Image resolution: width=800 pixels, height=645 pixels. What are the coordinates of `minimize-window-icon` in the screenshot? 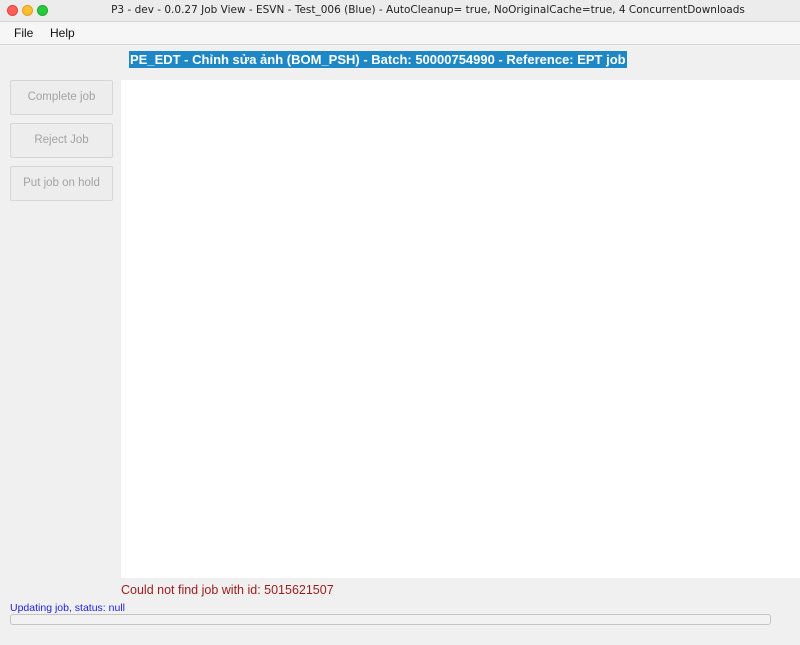 It's located at (27, 10).